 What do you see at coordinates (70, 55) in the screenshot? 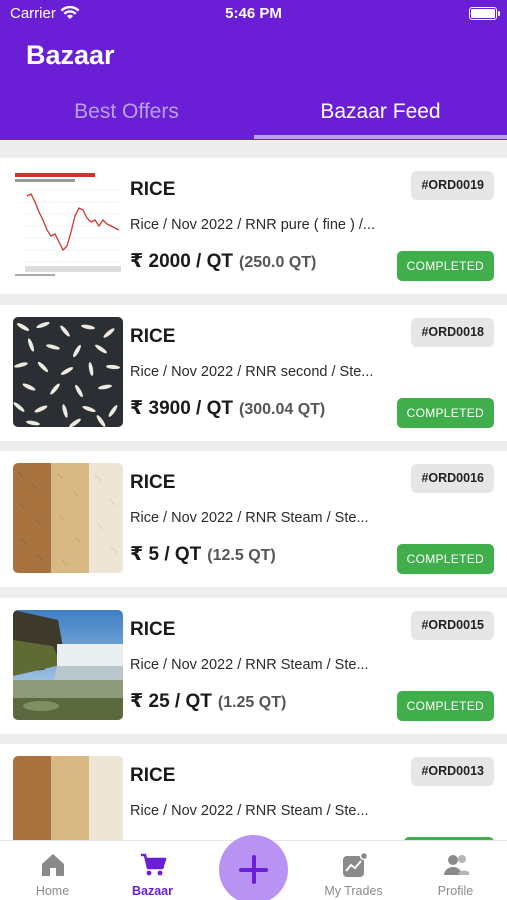
I see `page-title: Bazaar` at bounding box center [70, 55].